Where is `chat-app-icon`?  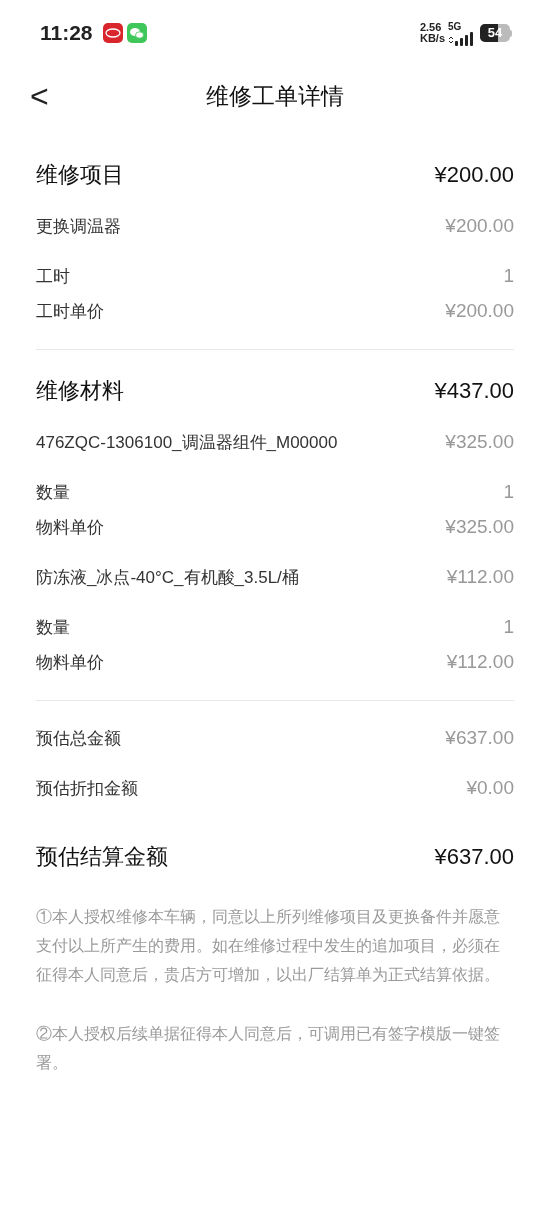 chat-app-icon is located at coordinates (136, 33).